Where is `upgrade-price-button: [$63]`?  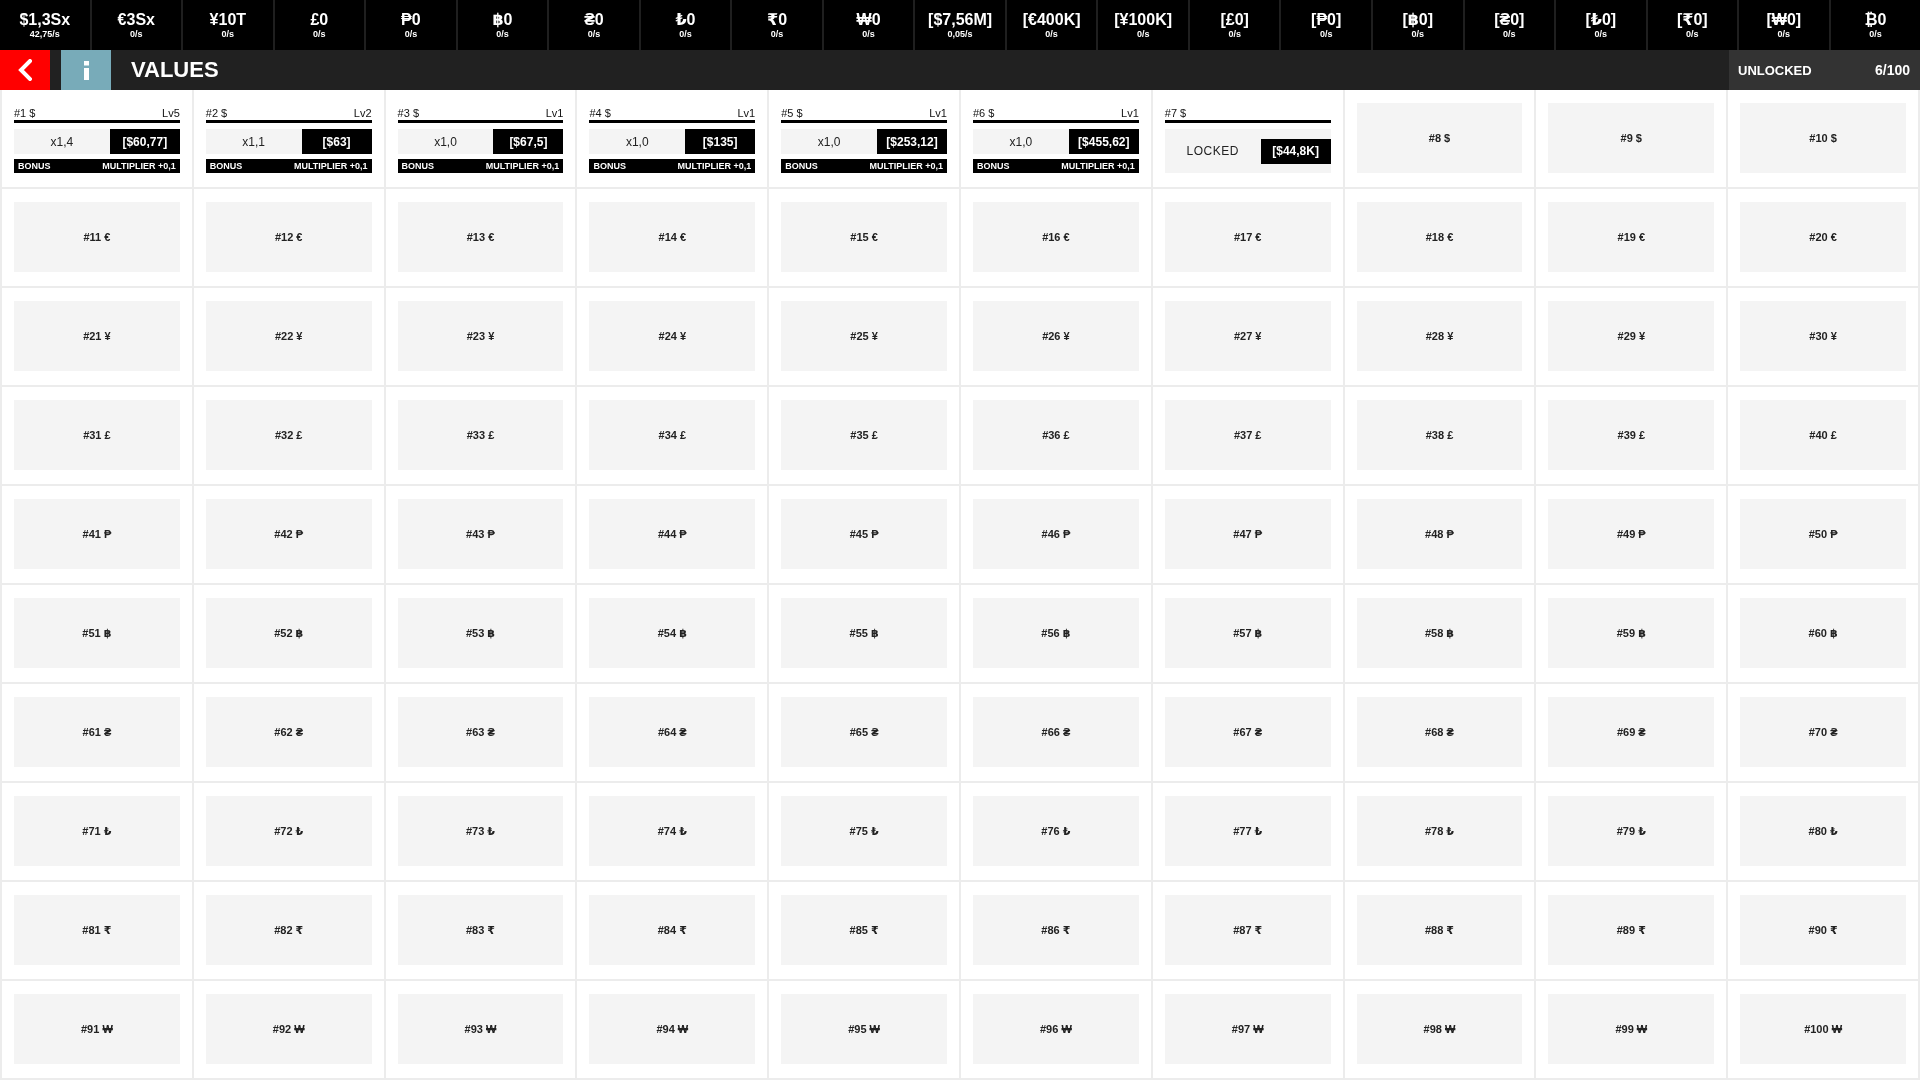 upgrade-price-button: [$63] is located at coordinates (336, 141).